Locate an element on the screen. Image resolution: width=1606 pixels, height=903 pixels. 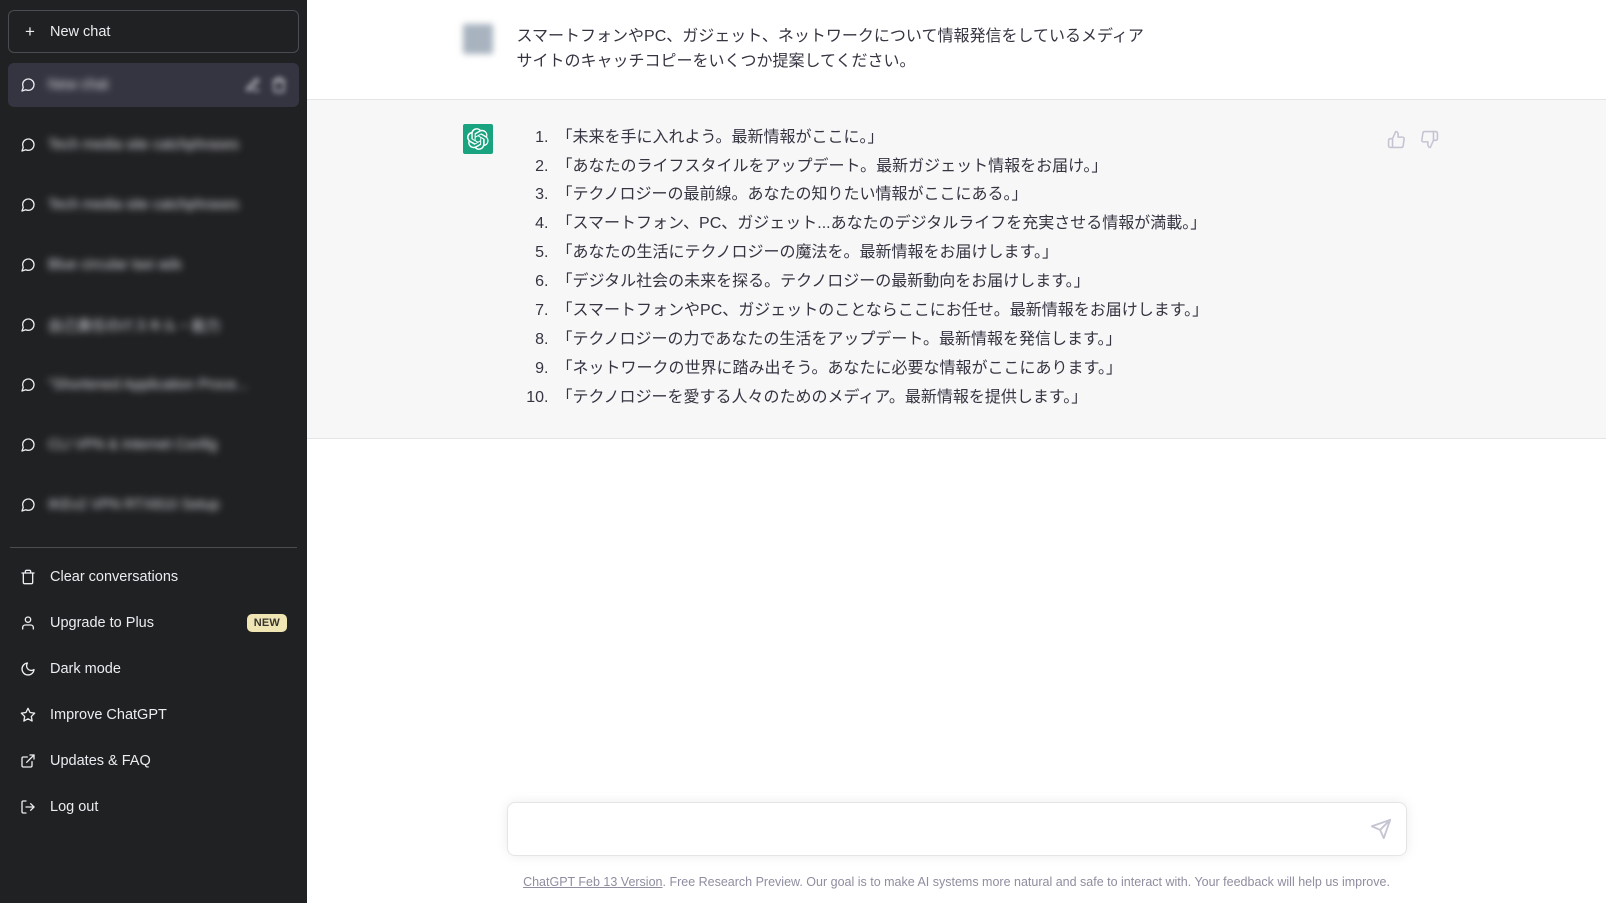
thumbs-down-icon is located at coordinates (1429, 139).